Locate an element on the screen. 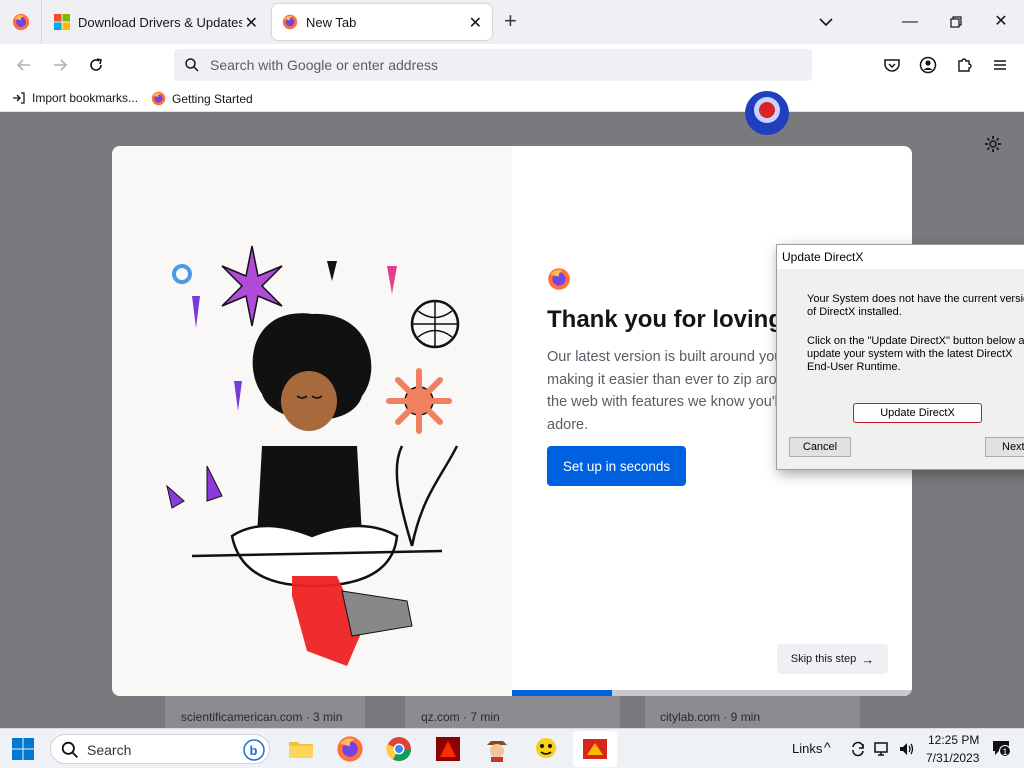  clock-date: 7/31/2023 is located at coordinates (952, 758).